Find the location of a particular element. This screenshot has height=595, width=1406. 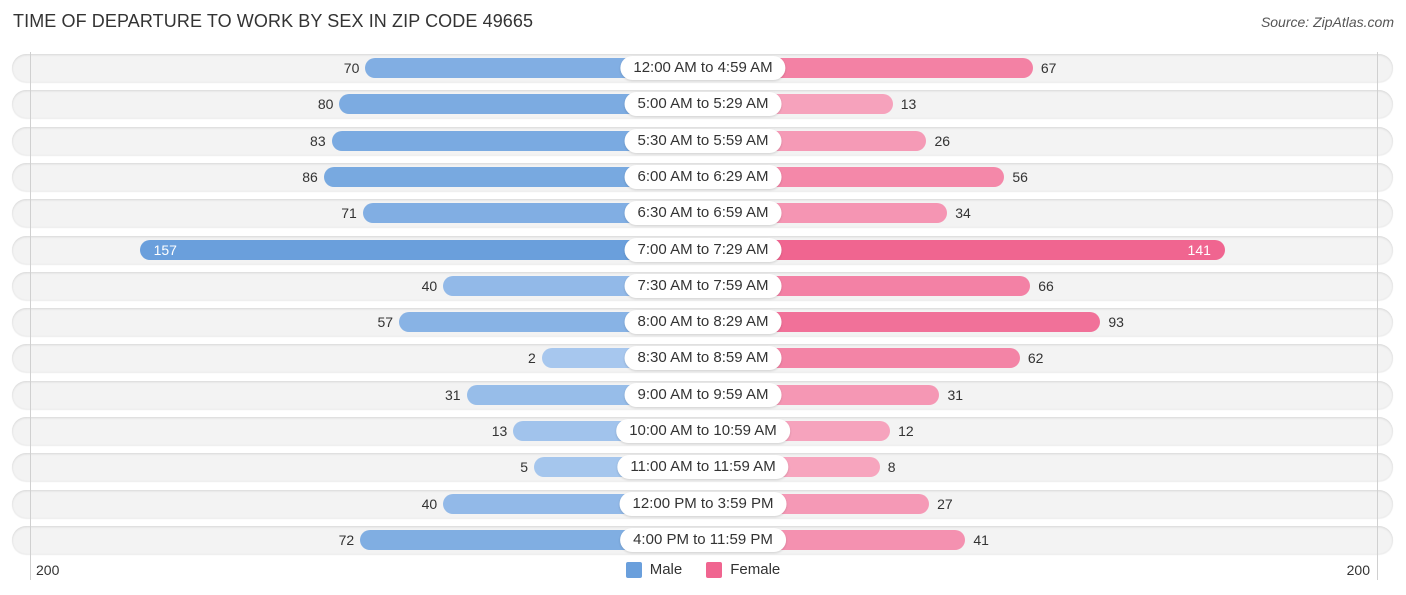

value-label-male: 5 is located at coordinates (524, 467).